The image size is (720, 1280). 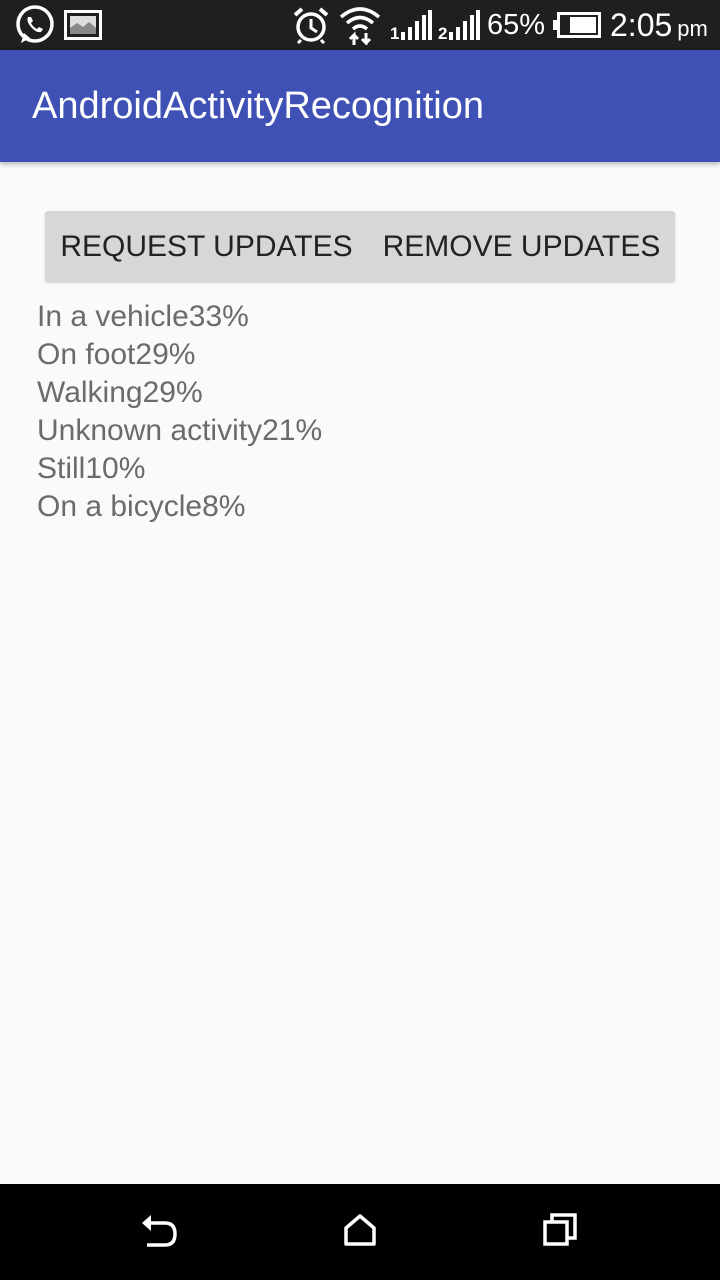 What do you see at coordinates (459, 25) in the screenshot?
I see `signal-sim2-icon: 2` at bounding box center [459, 25].